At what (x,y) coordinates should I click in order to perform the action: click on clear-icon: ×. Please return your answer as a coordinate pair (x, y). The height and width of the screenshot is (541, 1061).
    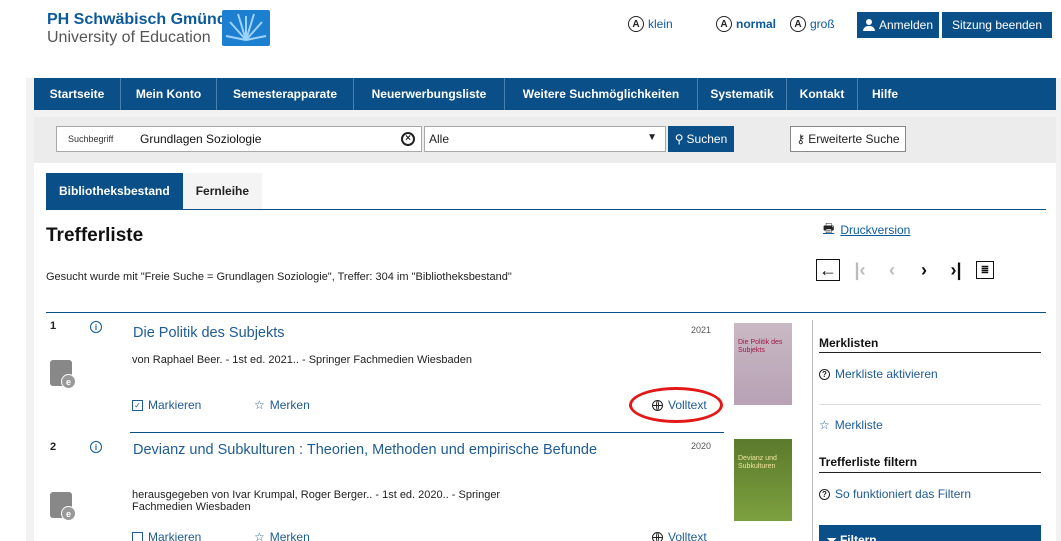
    Looking at the image, I should click on (408, 139).